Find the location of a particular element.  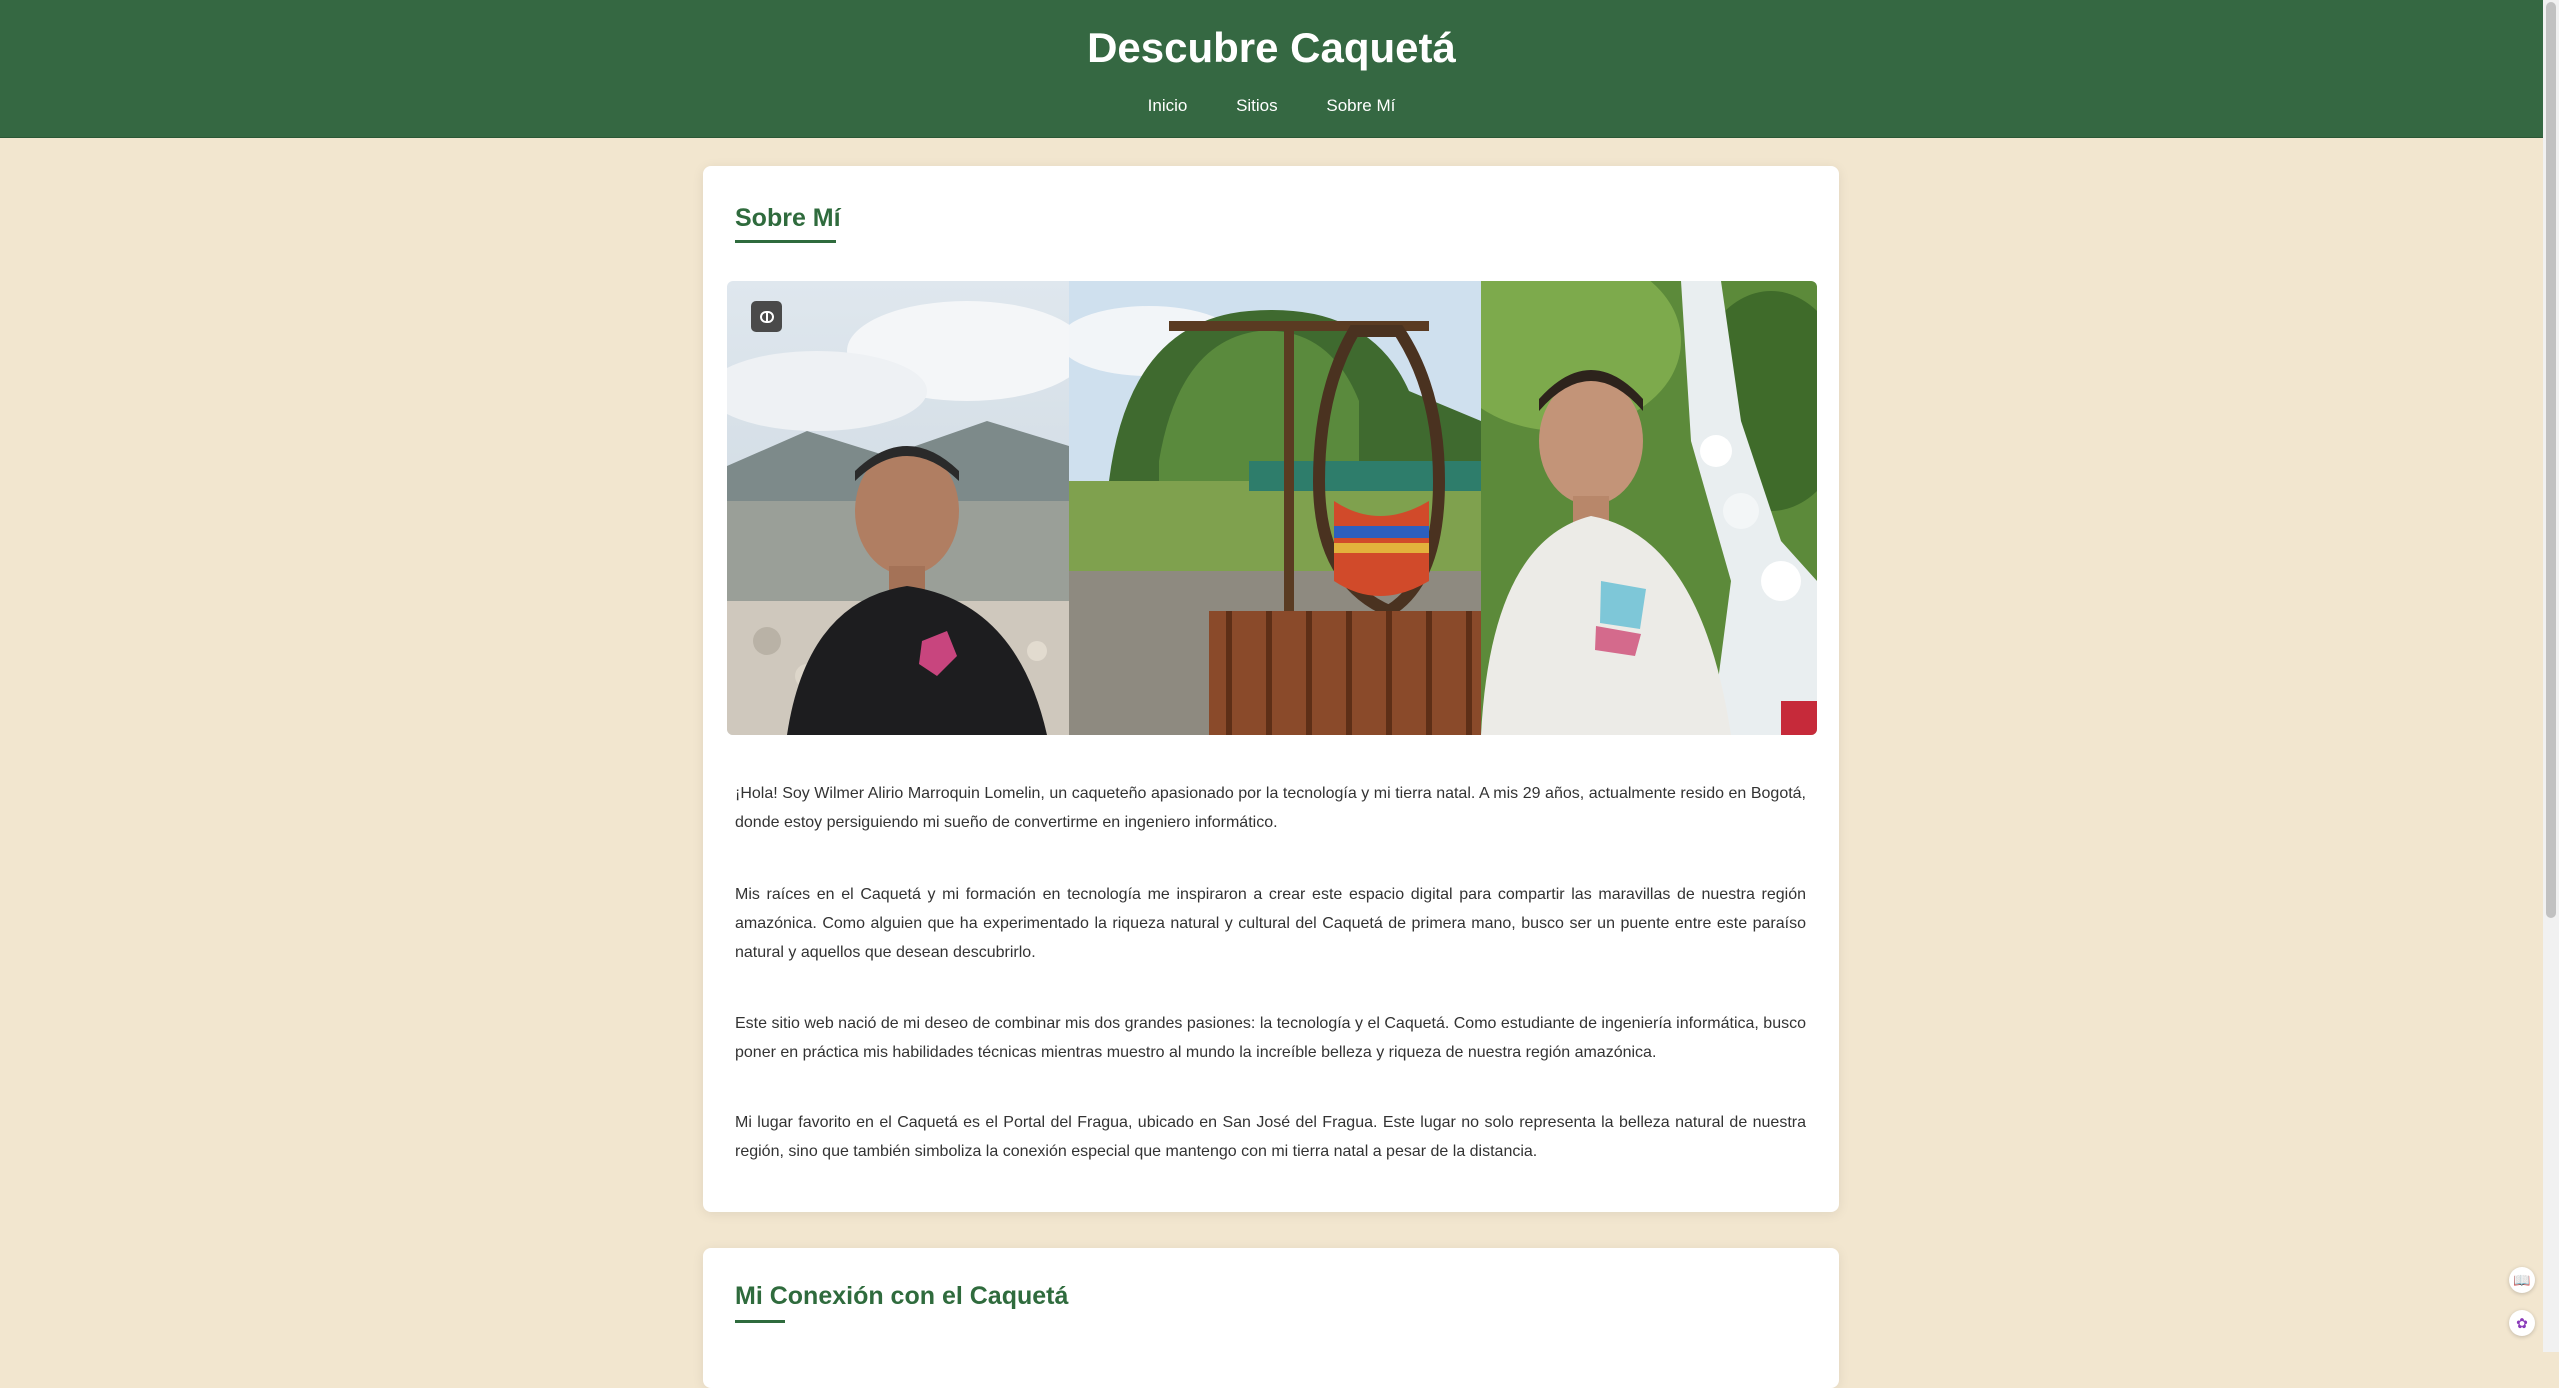

main-nav: Inicio Sitios Sobre Mí is located at coordinates (1271, 106).